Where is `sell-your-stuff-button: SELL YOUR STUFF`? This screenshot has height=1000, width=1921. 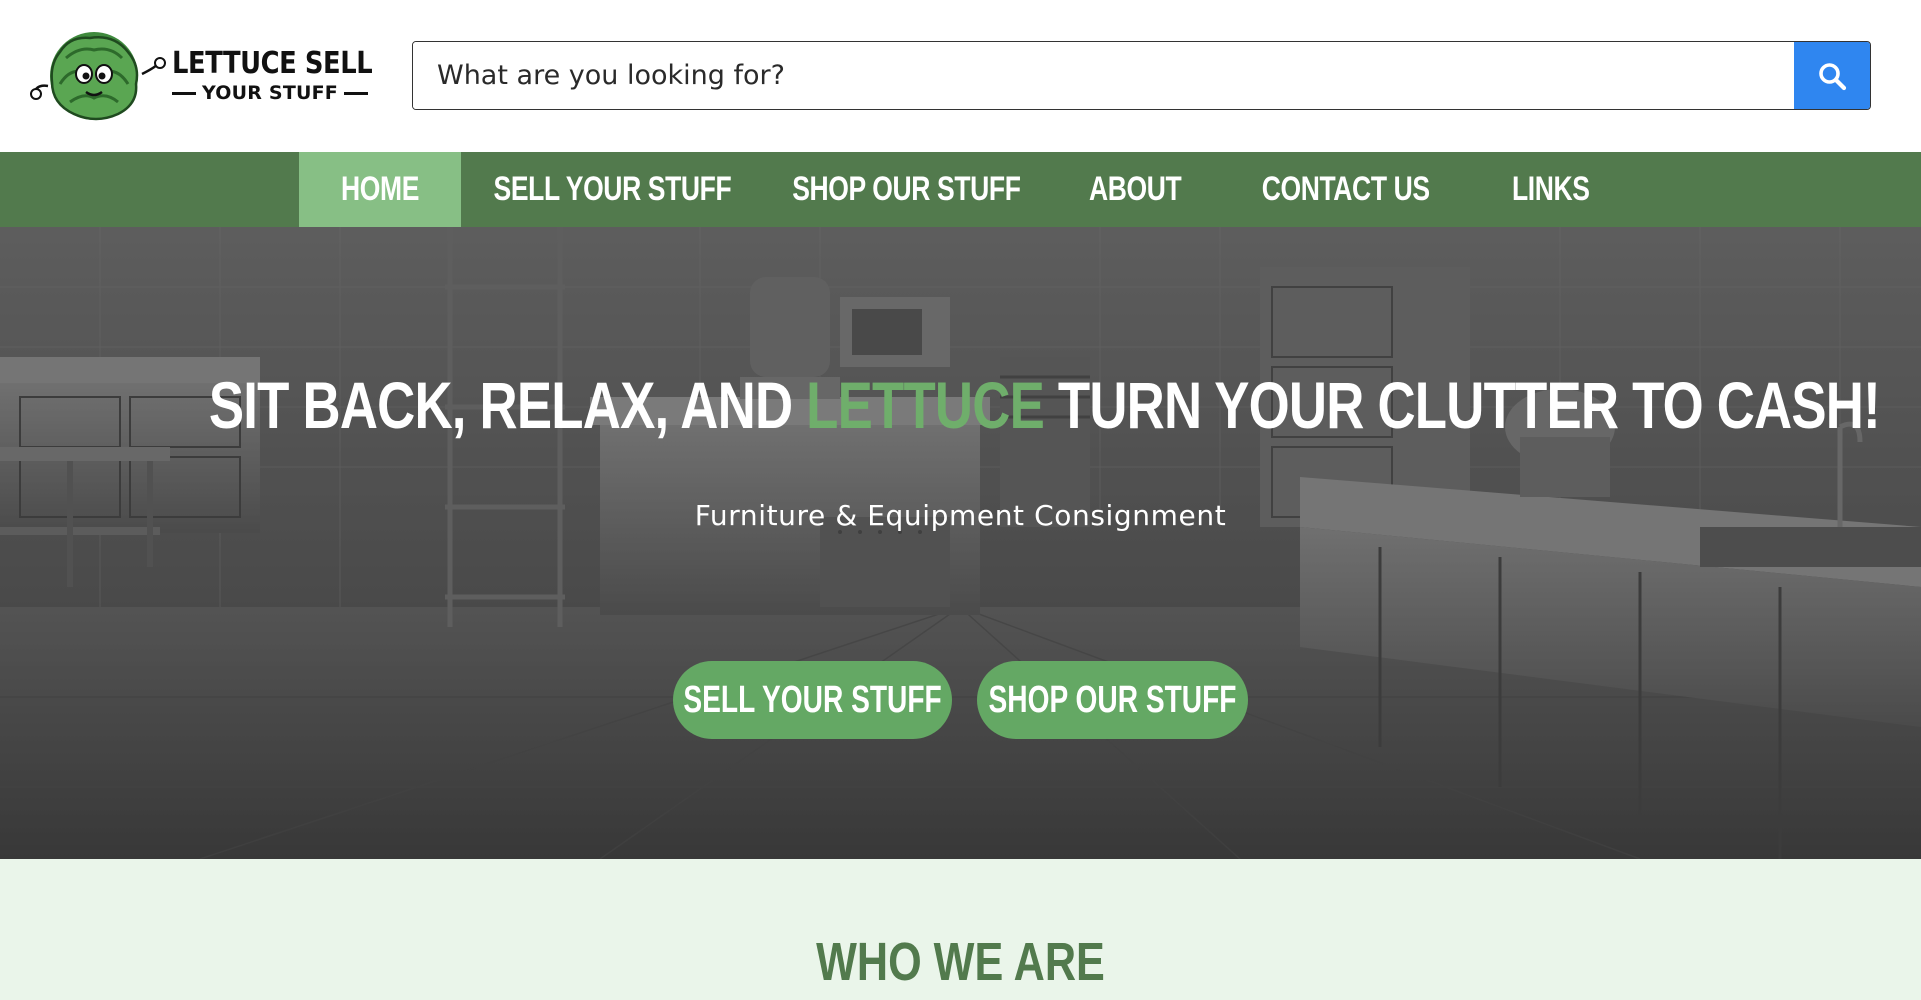 sell-your-stuff-button: SELL YOUR STUFF is located at coordinates (812, 700).